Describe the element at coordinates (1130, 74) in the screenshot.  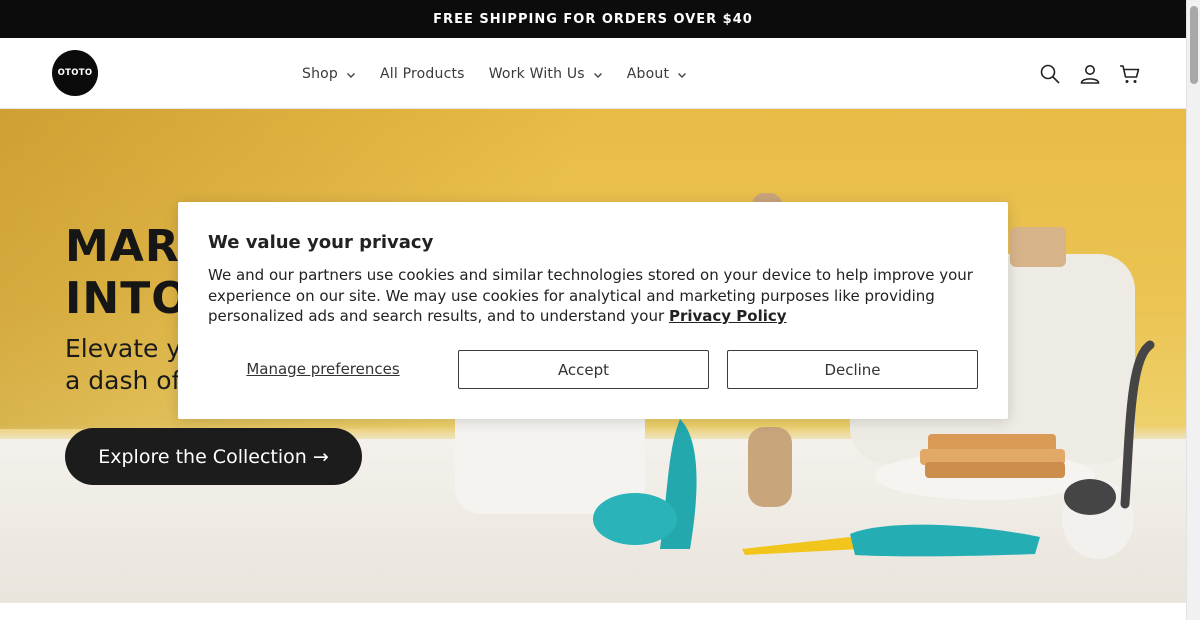
I see `cart-icon` at that location.